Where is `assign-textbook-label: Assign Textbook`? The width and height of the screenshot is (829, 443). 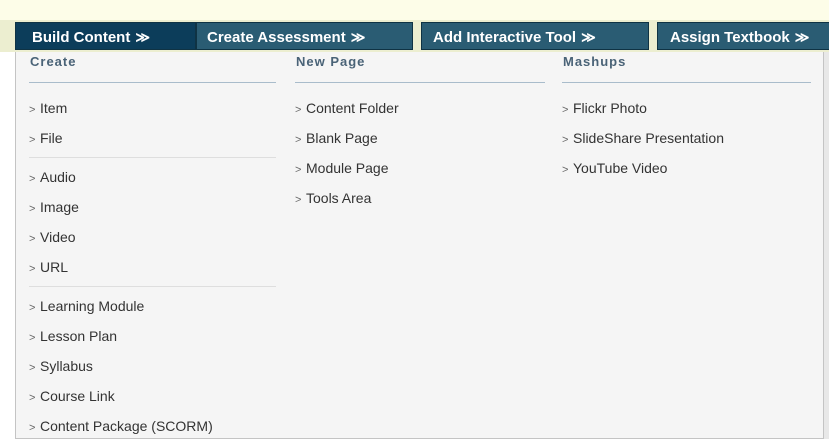
assign-textbook-label: Assign Textbook is located at coordinates (730, 37).